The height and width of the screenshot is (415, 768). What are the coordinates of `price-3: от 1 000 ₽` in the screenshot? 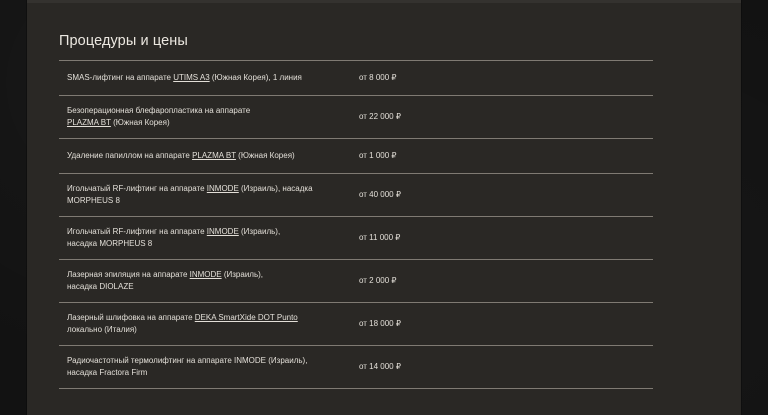 It's located at (378, 155).